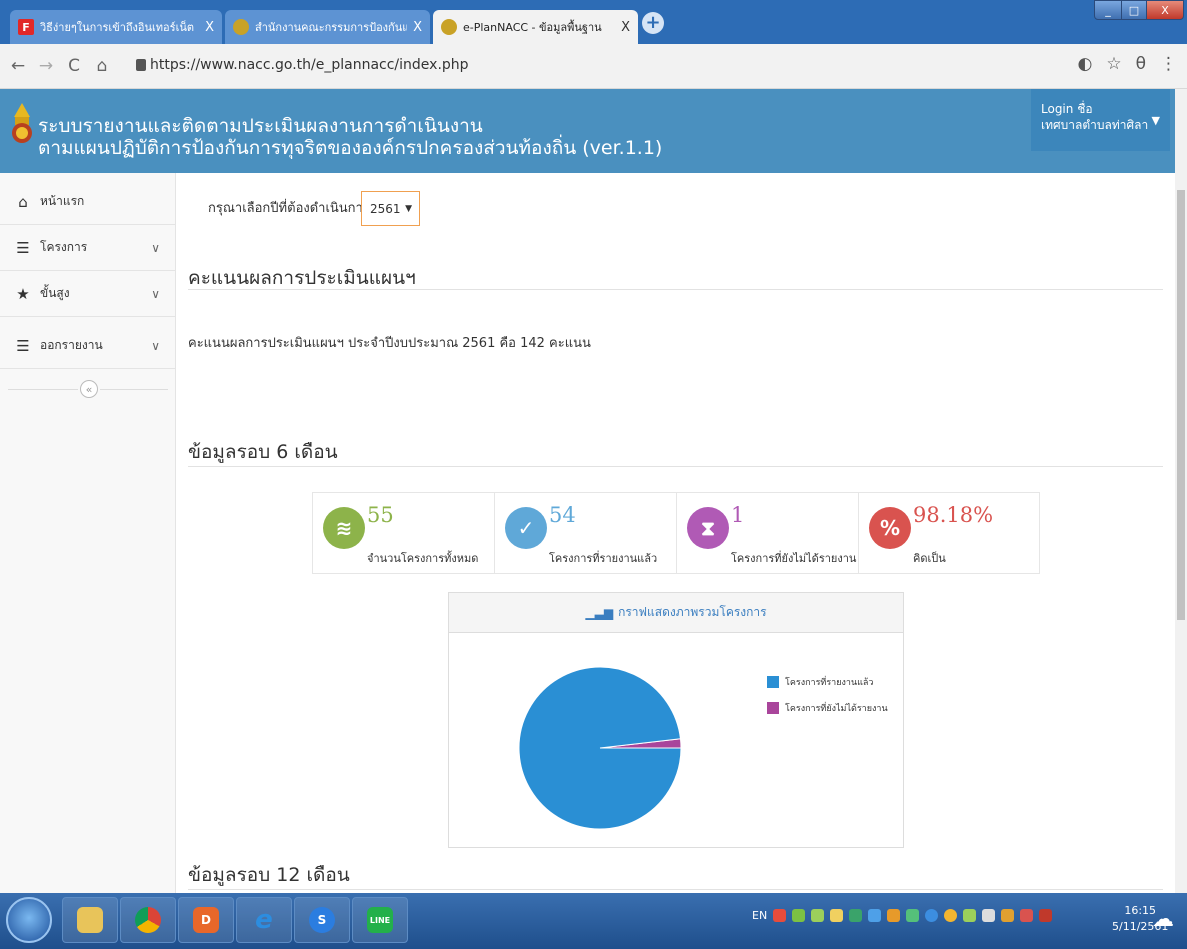  What do you see at coordinates (1108, 10) in the screenshot?
I see `minimize-button: _` at bounding box center [1108, 10].